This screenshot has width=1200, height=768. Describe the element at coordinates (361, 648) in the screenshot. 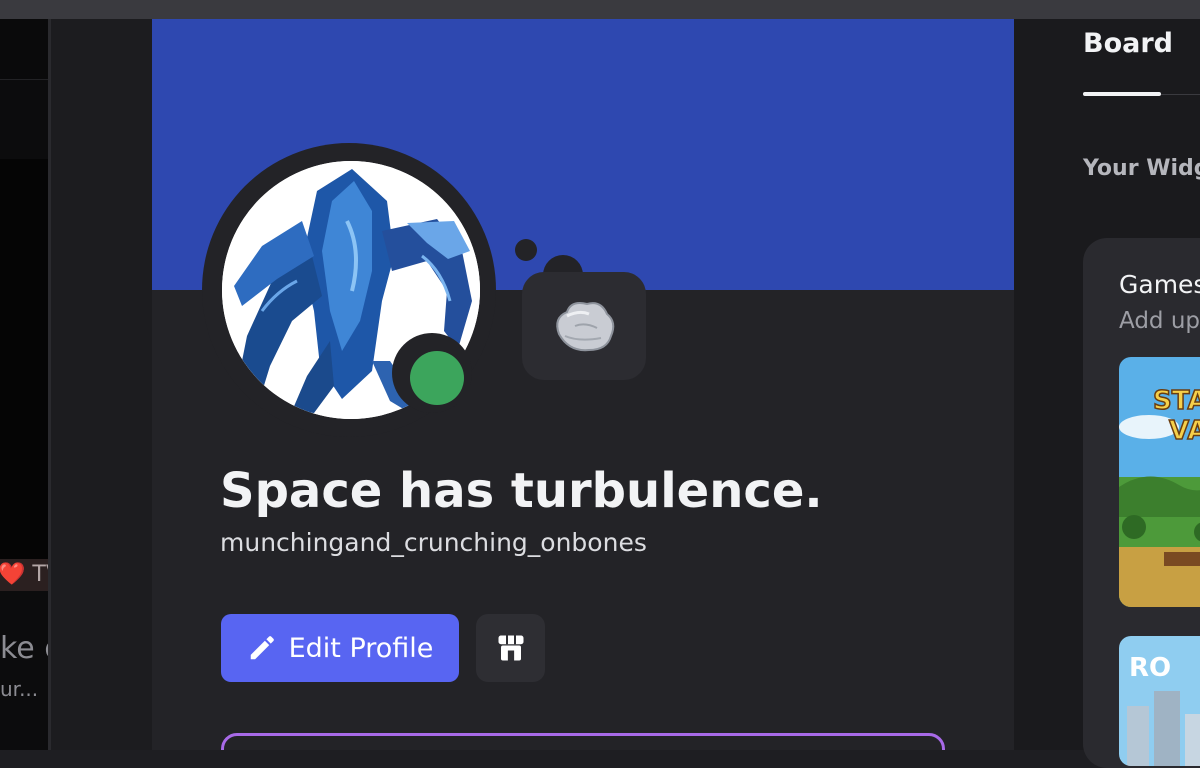

I see `edit-profile-label: Edit Profile` at that location.